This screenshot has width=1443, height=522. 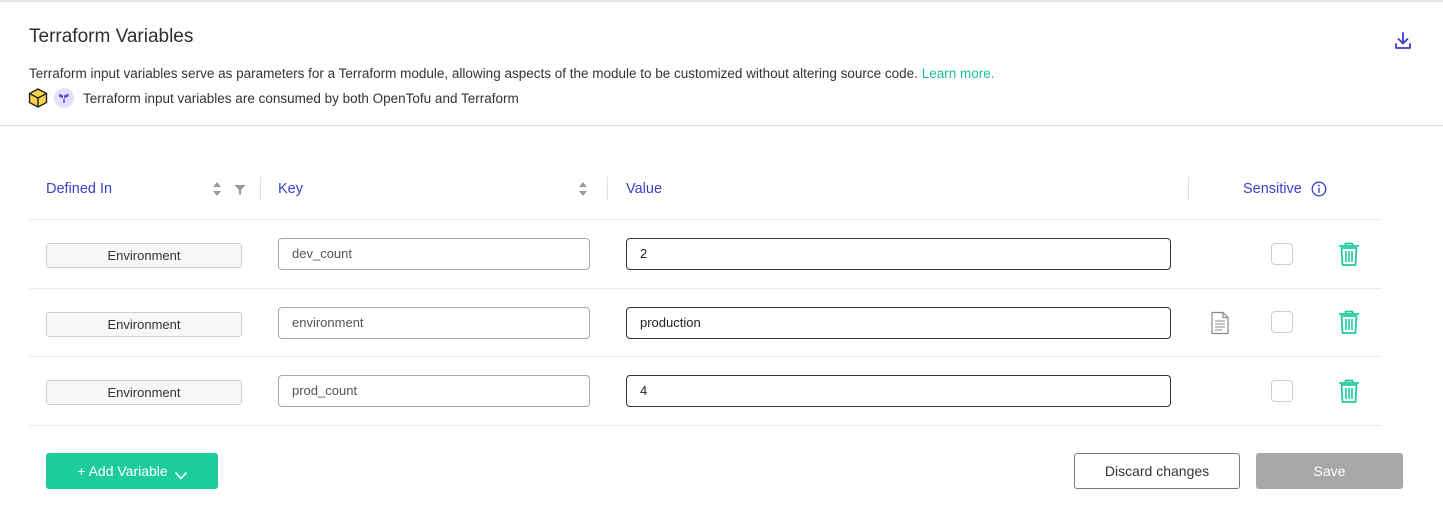 What do you see at coordinates (1272, 189) in the screenshot?
I see `column-header-sensitive: Sensitive` at bounding box center [1272, 189].